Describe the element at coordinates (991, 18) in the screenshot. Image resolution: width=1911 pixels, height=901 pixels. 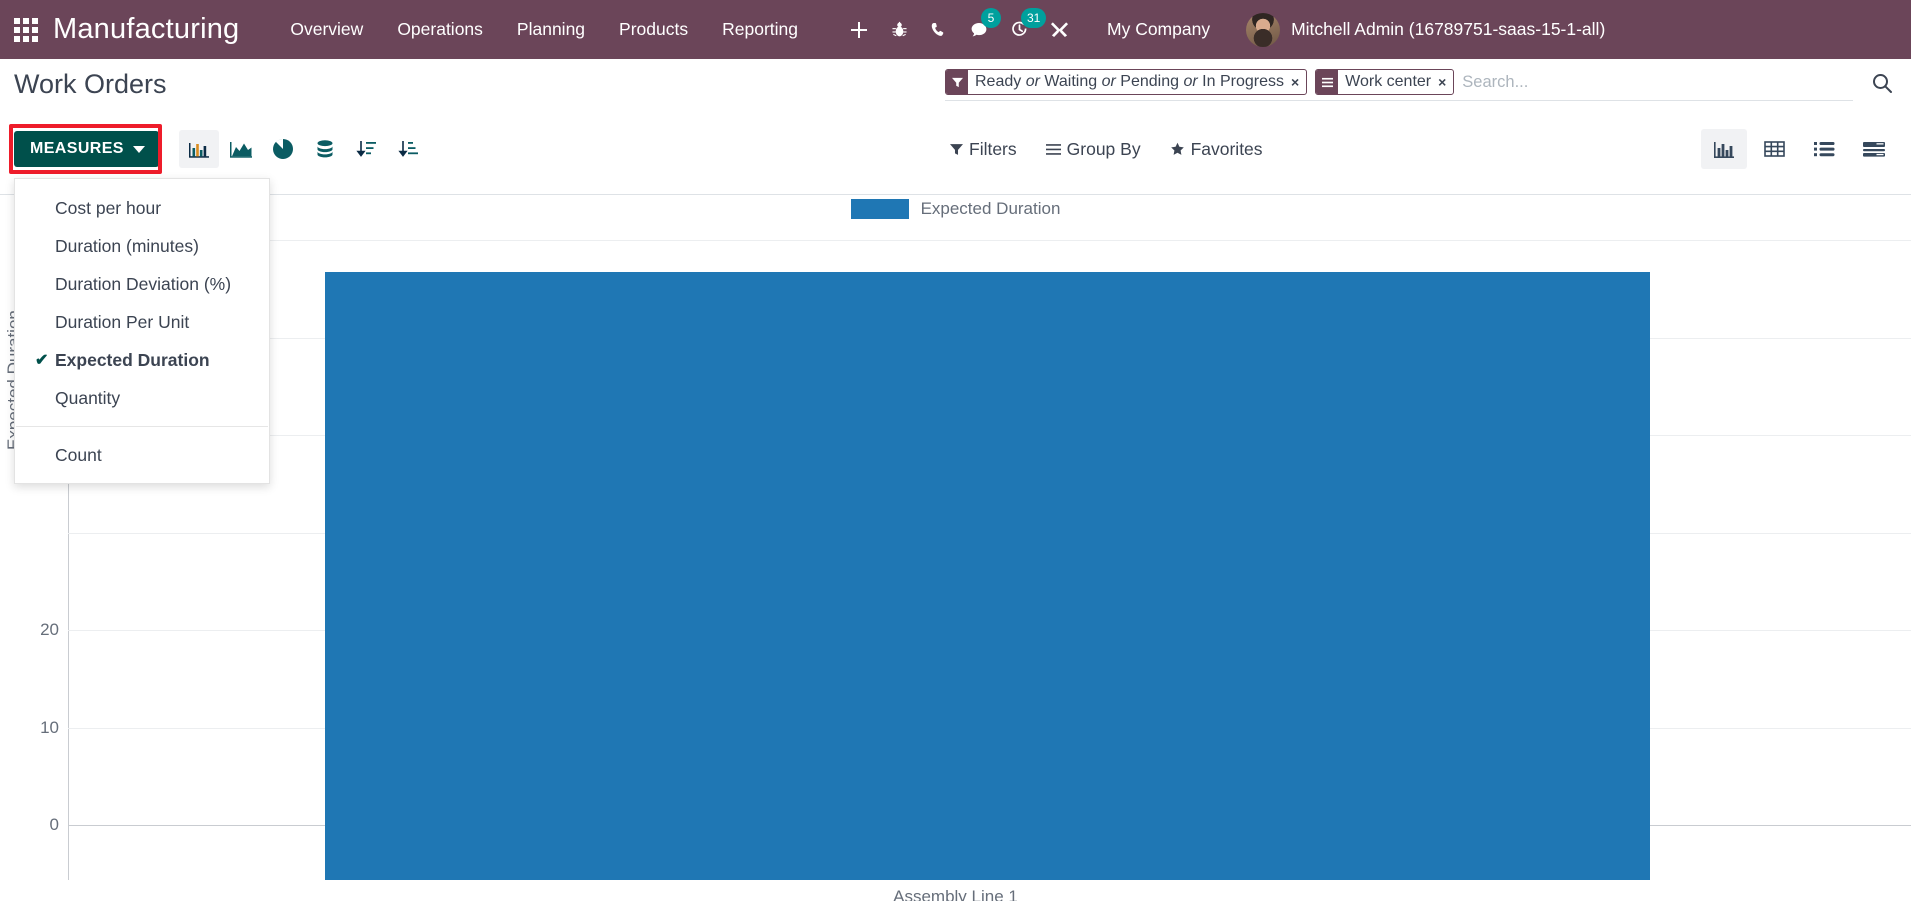
I see `messages-badge: 5` at that location.